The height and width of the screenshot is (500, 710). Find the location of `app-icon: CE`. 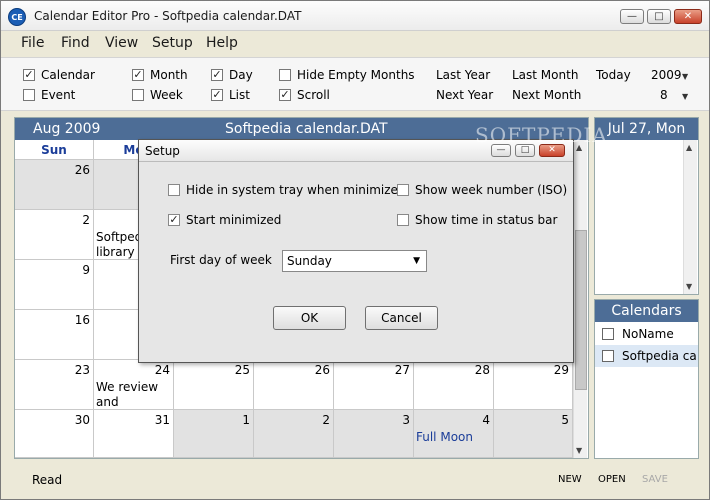

app-icon: CE is located at coordinates (17, 17).